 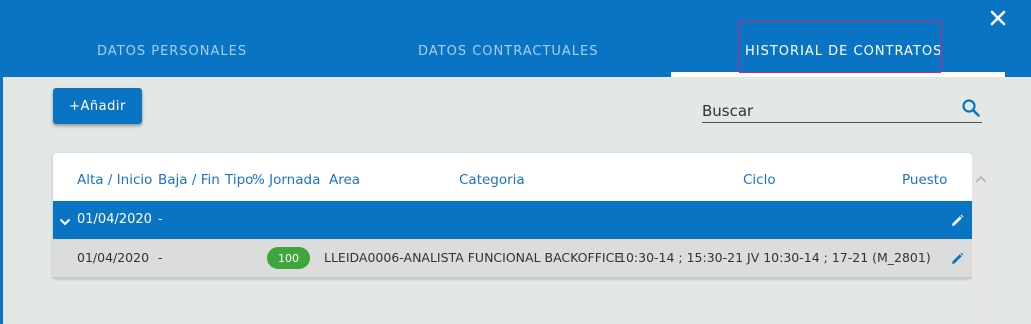 What do you see at coordinates (288, 258) in the screenshot?
I see `jornada-badge: 100` at bounding box center [288, 258].